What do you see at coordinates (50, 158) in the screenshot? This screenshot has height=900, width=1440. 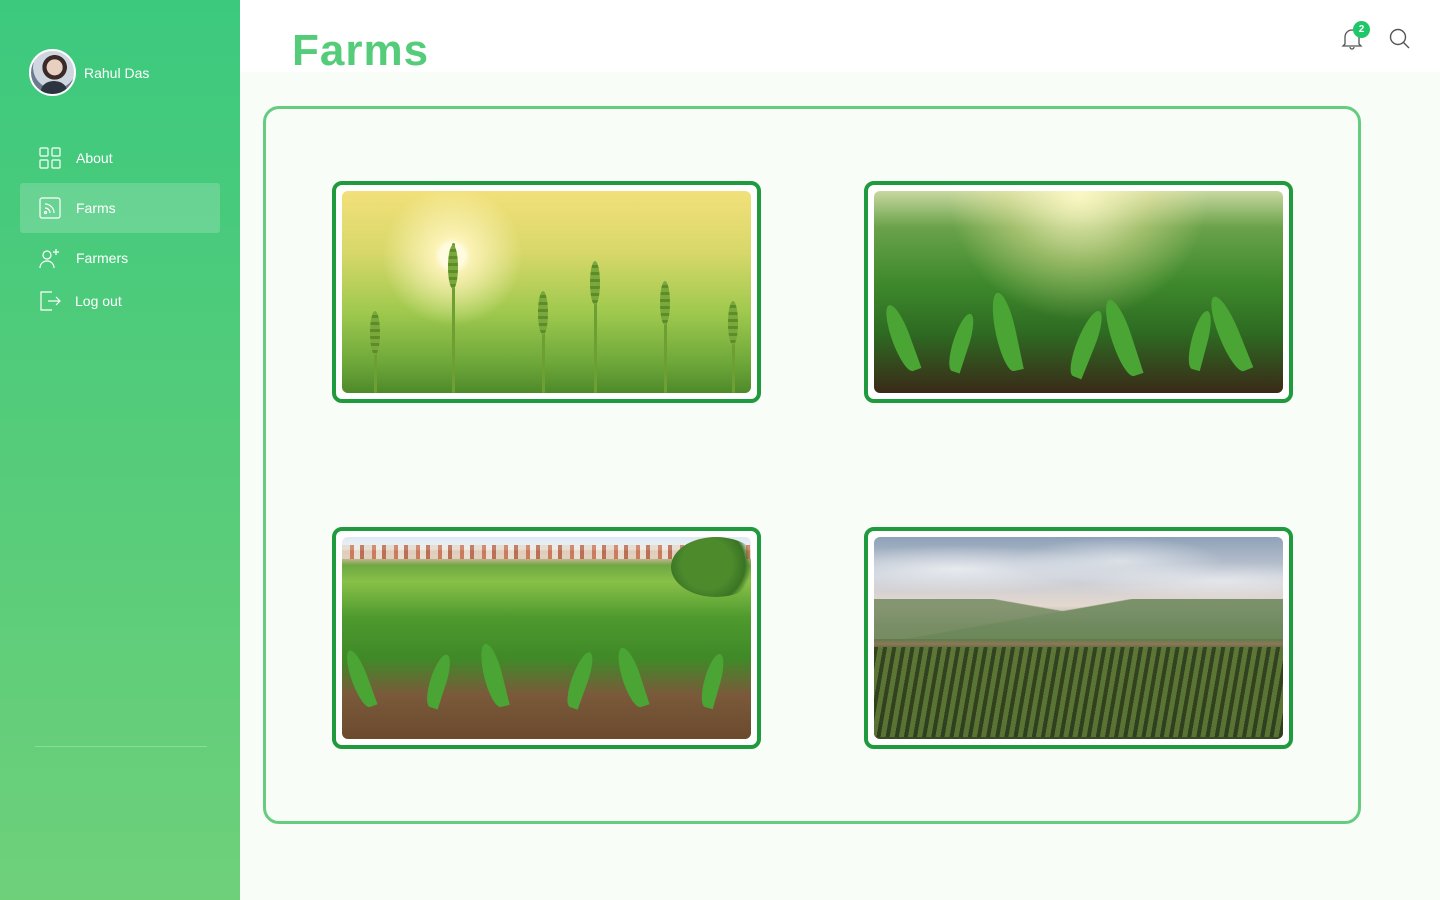 I see `grid-icon` at bounding box center [50, 158].